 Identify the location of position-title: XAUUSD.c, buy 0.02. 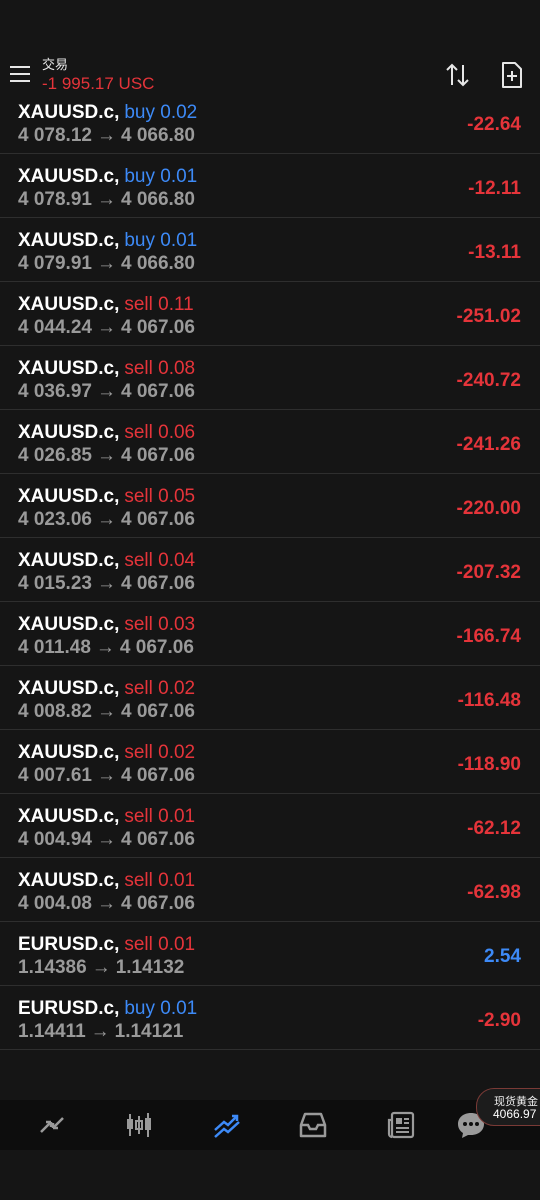
(107, 113).